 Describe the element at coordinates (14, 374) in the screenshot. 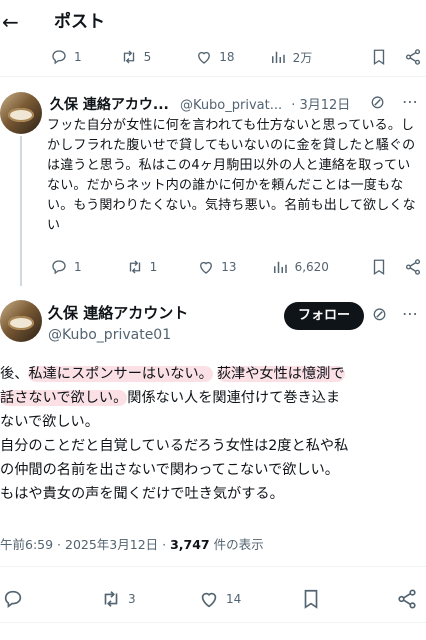

I see `text-segment: 後、` at that location.